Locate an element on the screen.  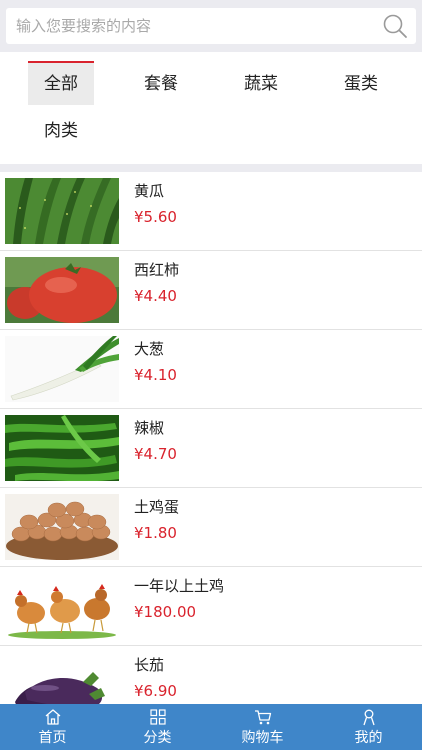
search-input is located at coordinates (186, 26).